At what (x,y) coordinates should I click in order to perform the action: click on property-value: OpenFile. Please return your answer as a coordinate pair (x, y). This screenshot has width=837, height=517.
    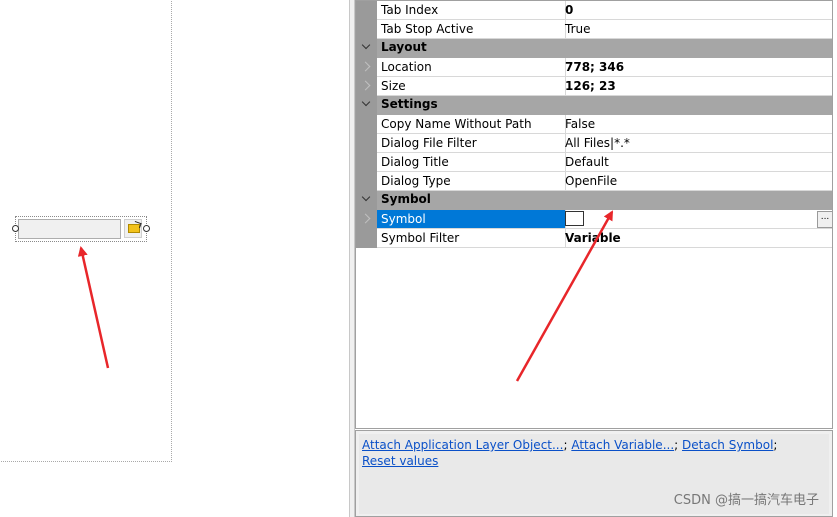
    Looking at the image, I should click on (697, 181).